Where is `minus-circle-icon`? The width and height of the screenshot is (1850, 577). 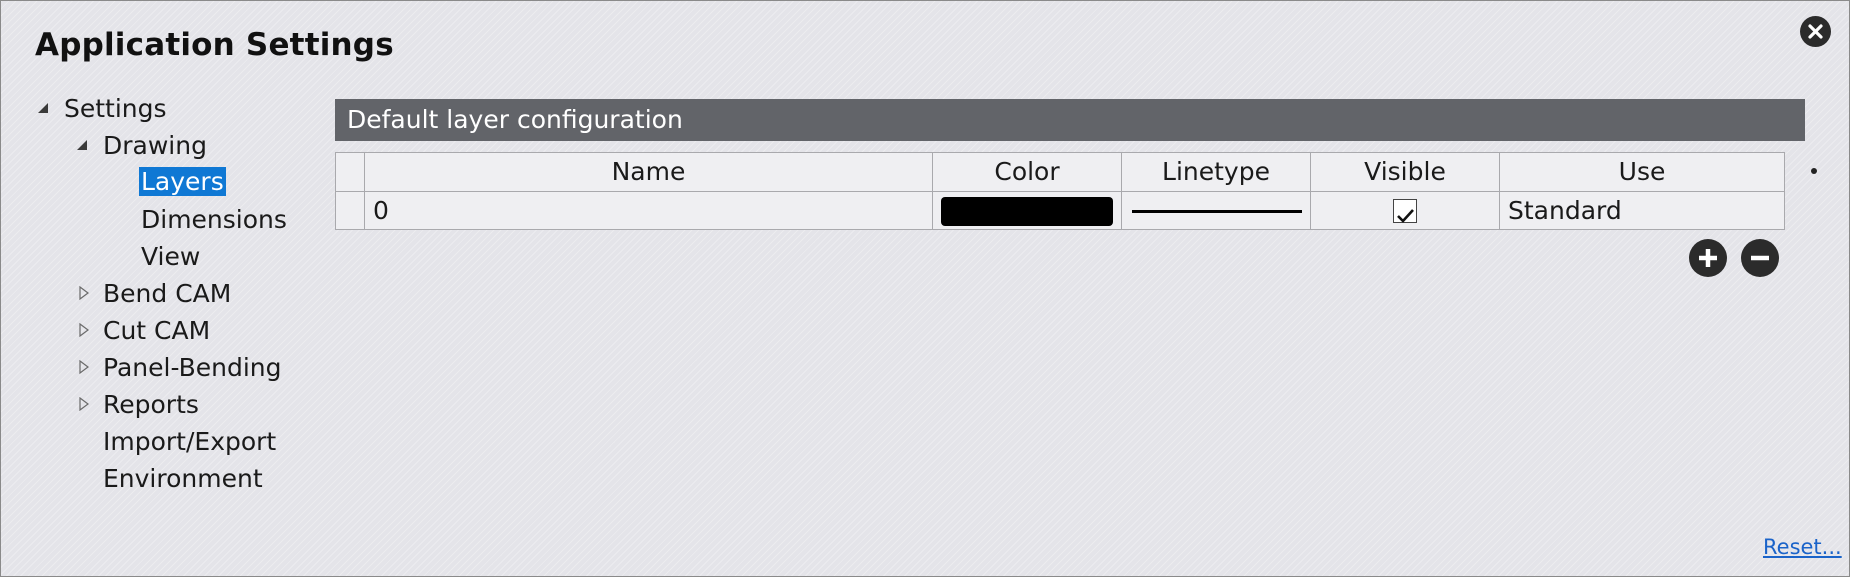
minus-circle-icon is located at coordinates (1760, 258).